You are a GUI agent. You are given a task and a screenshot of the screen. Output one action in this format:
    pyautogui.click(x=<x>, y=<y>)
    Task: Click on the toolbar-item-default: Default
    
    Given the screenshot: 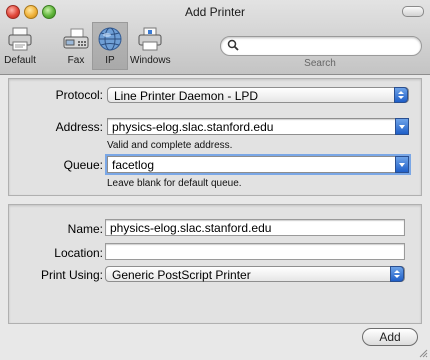 What is the action you would take?
    pyautogui.click(x=20, y=46)
    